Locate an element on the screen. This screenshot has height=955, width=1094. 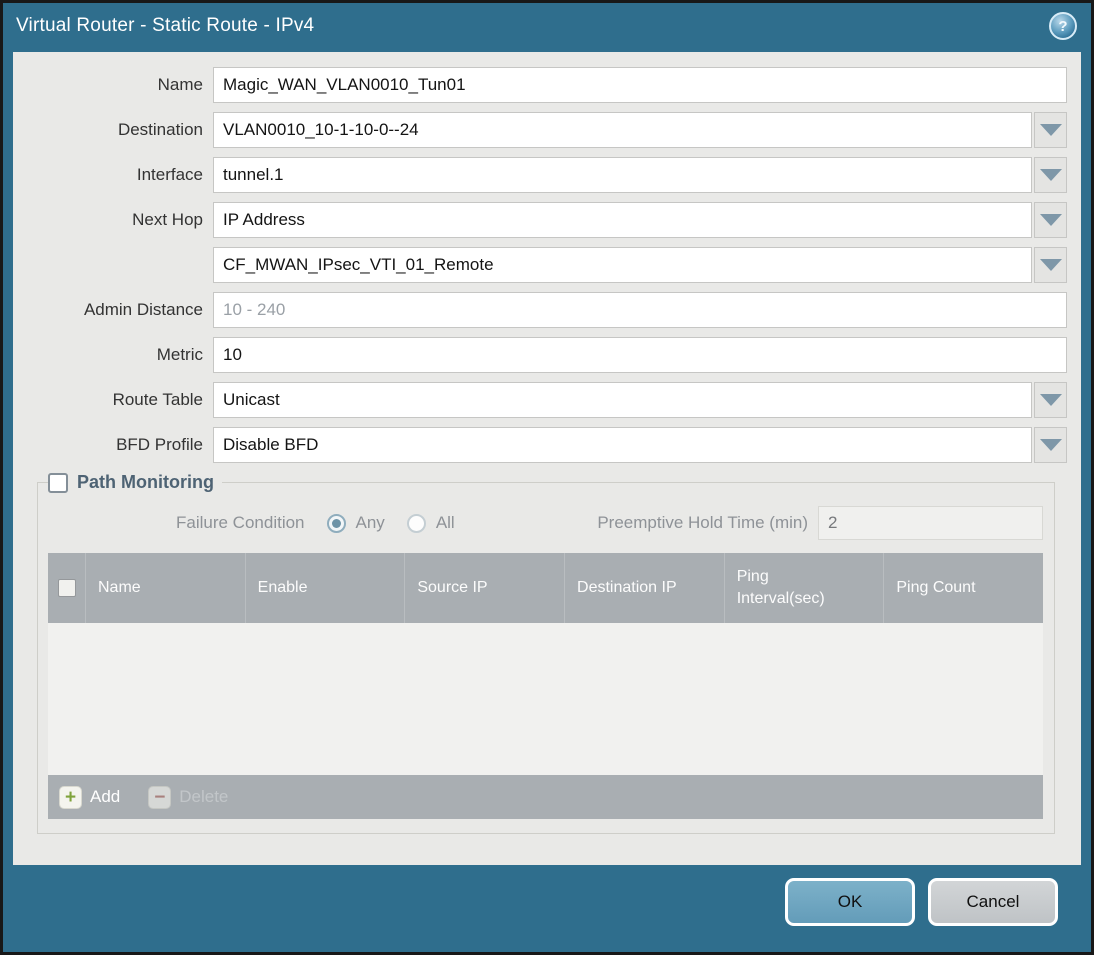
route-table-dropdown-button is located at coordinates (1050, 400).